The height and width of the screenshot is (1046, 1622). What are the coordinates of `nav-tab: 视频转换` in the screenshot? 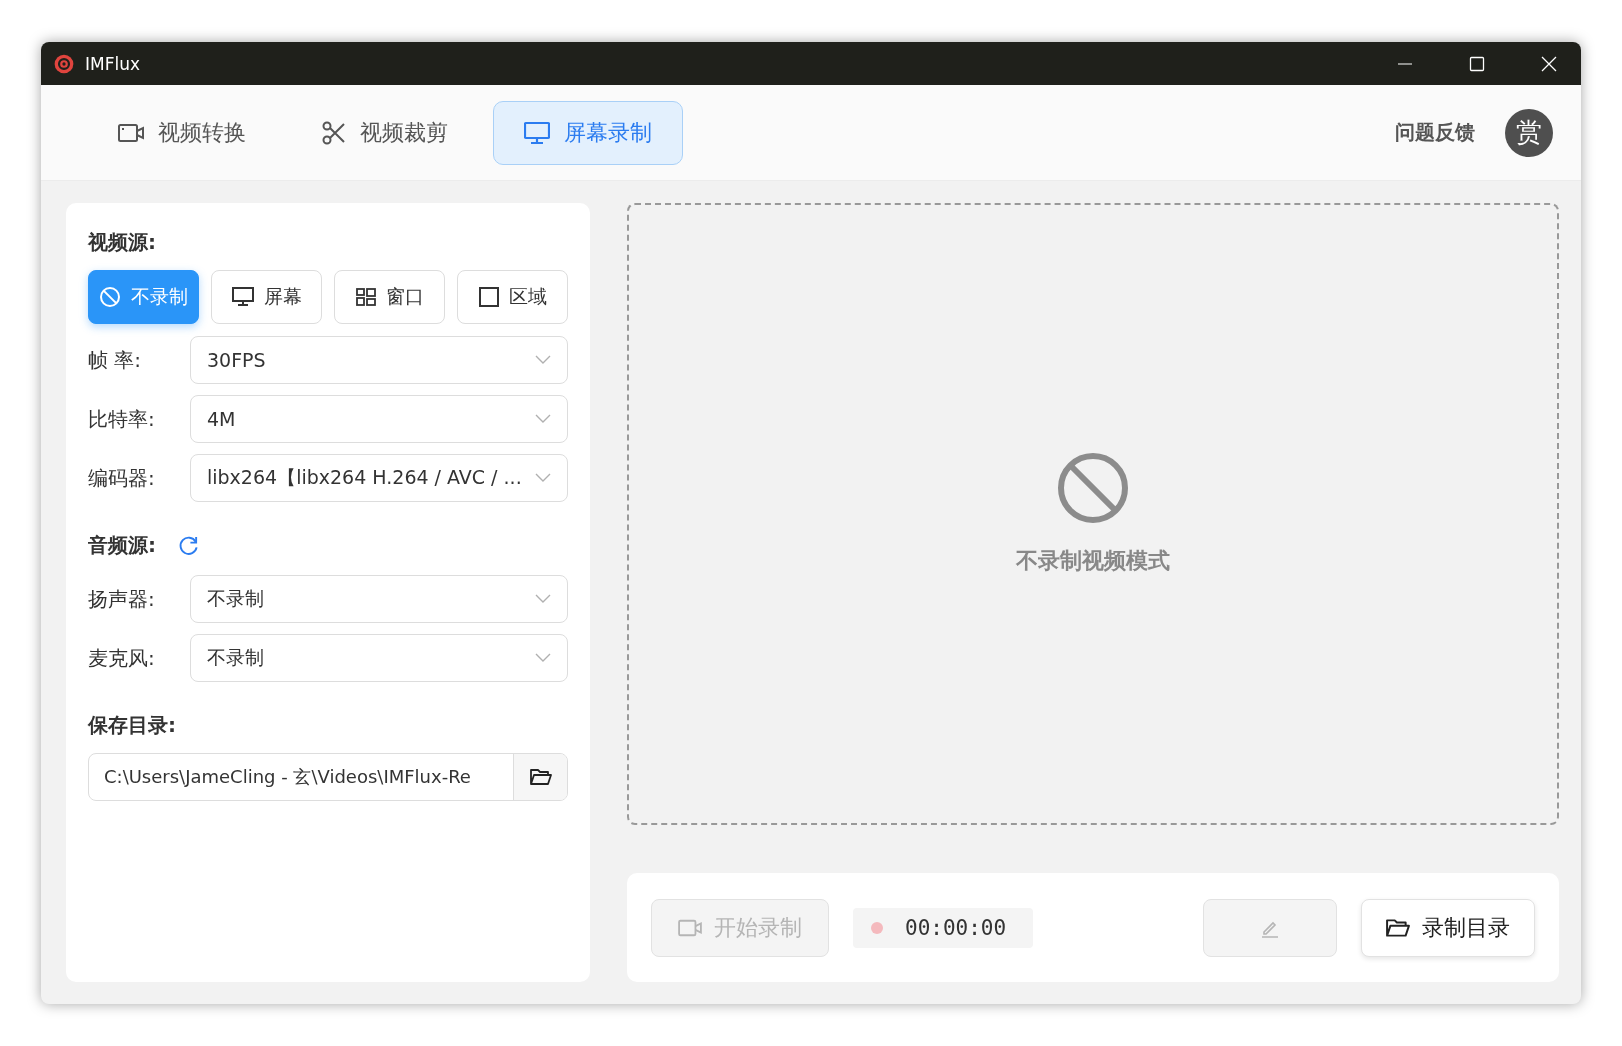 It's located at (182, 132).